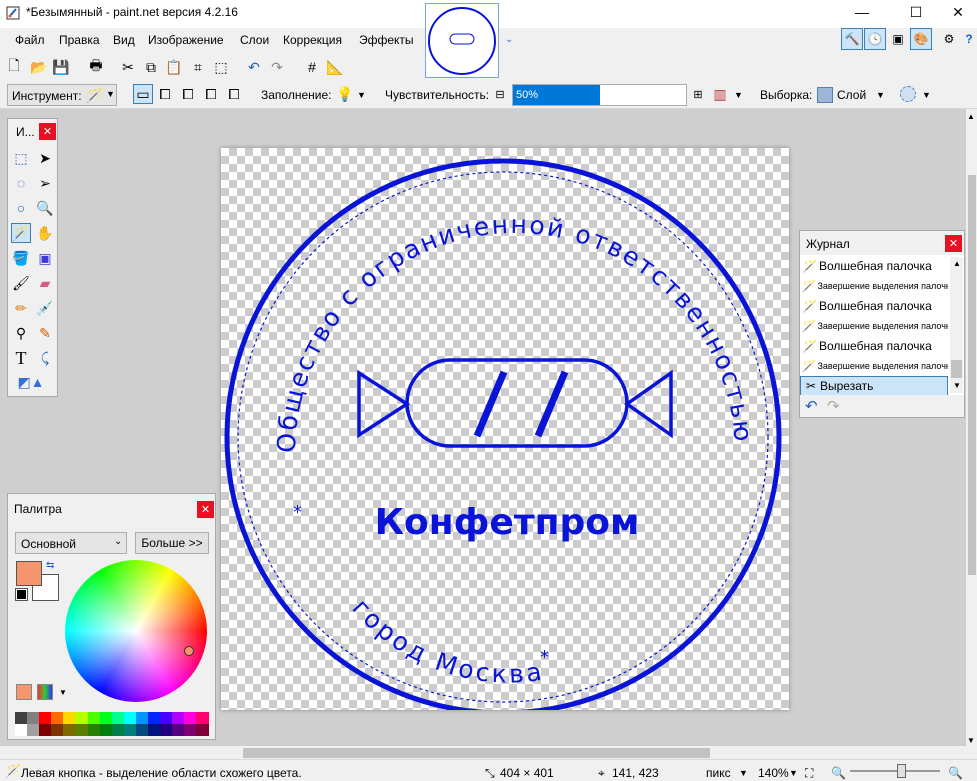 The height and width of the screenshot is (781, 977). Describe the element at coordinates (63, 692) in the screenshot. I see `palette-dropdown-icon: ▼` at that location.